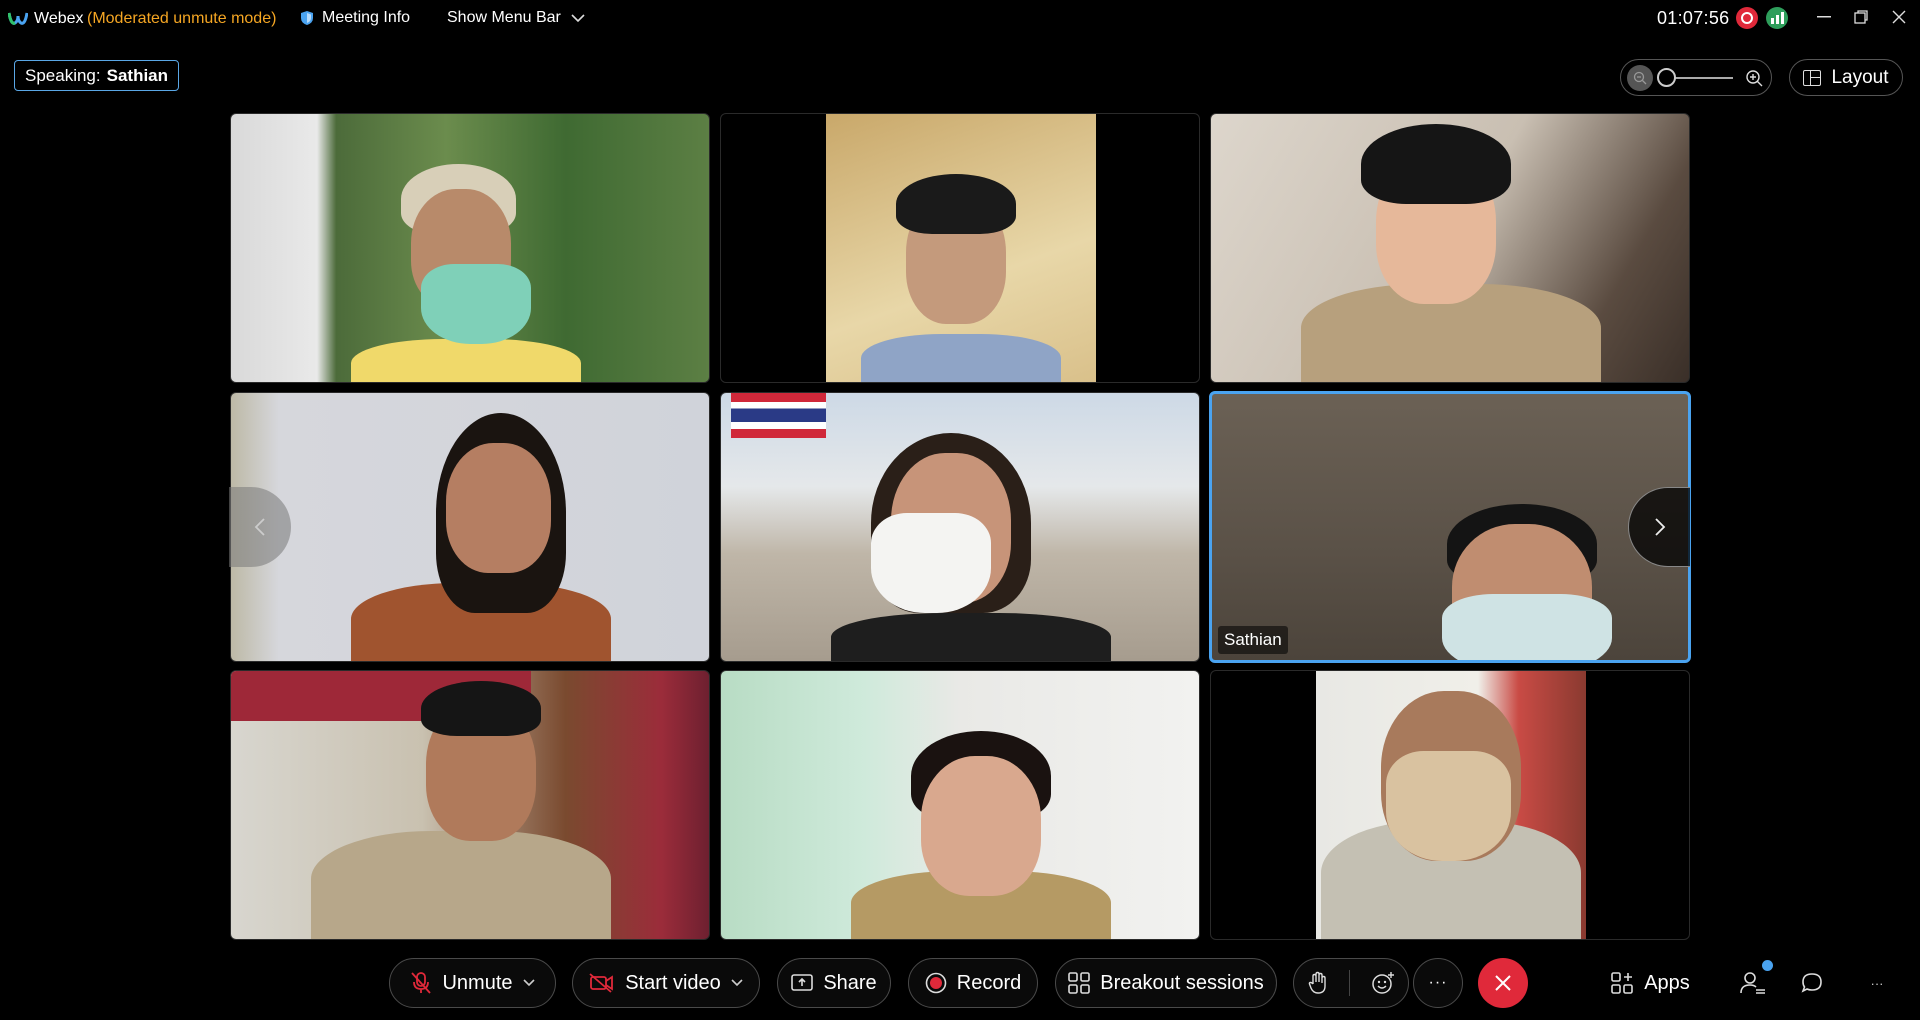 This screenshot has height=1020, width=1920. What do you see at coordinates (1622, 983) in the screenshot?
I see `apps-icon` at bounding box center [1622, 983].